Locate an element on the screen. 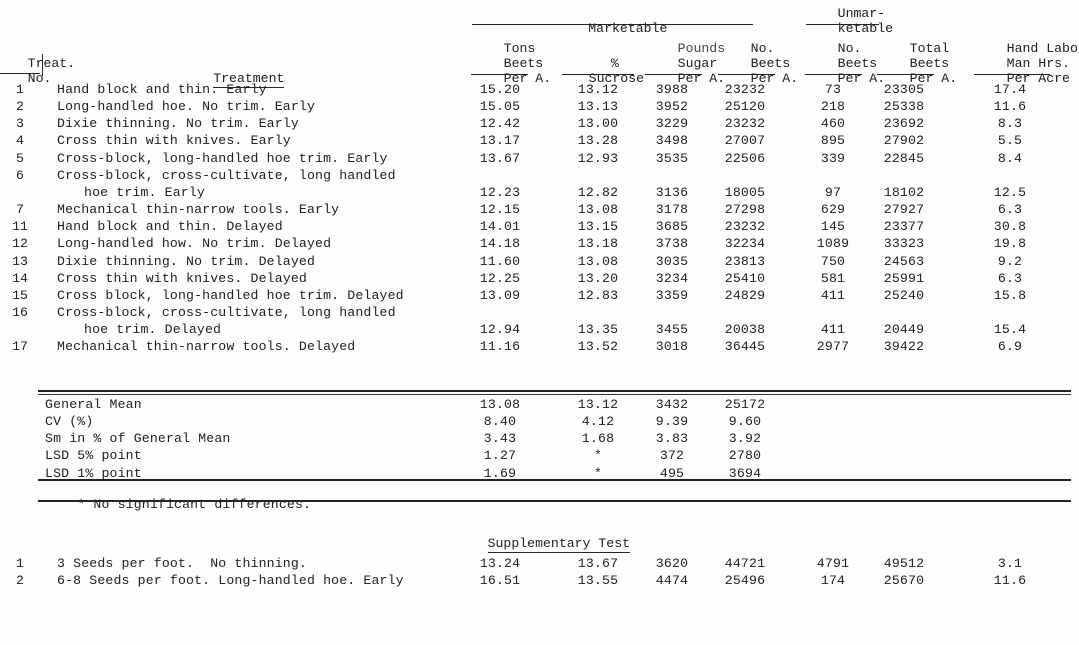 The width and height of the screenshot is (1079, 645). treatment-number: 4 is located at coordinates (20, 141).